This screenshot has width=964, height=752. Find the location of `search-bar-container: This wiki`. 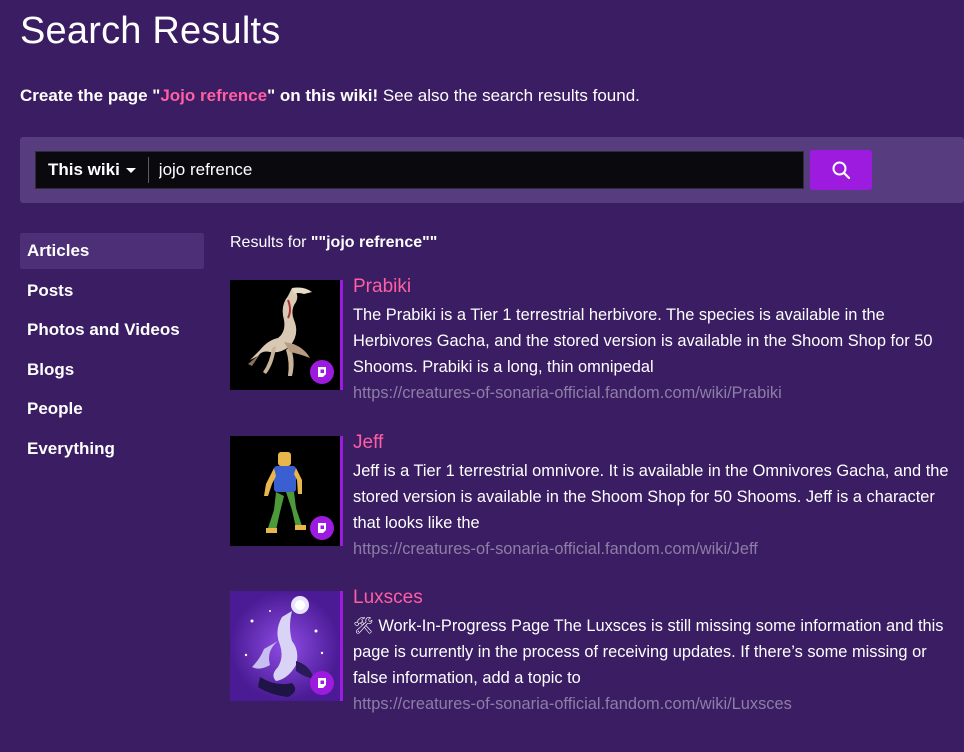

search-bar-container: This wiki is located at coordinates (492, 170).